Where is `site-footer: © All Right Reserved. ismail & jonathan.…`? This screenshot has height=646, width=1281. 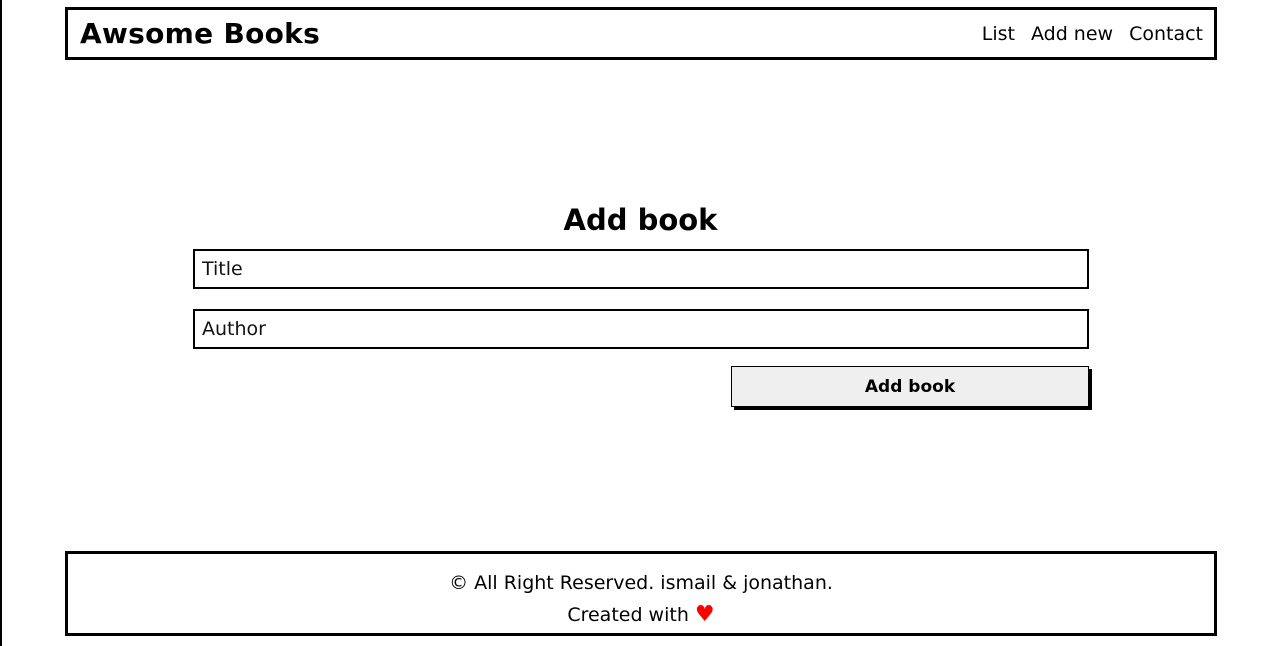
site-footer: © All Right Reserved. ismail & jonathan.… is located at coordinates (641, 593).